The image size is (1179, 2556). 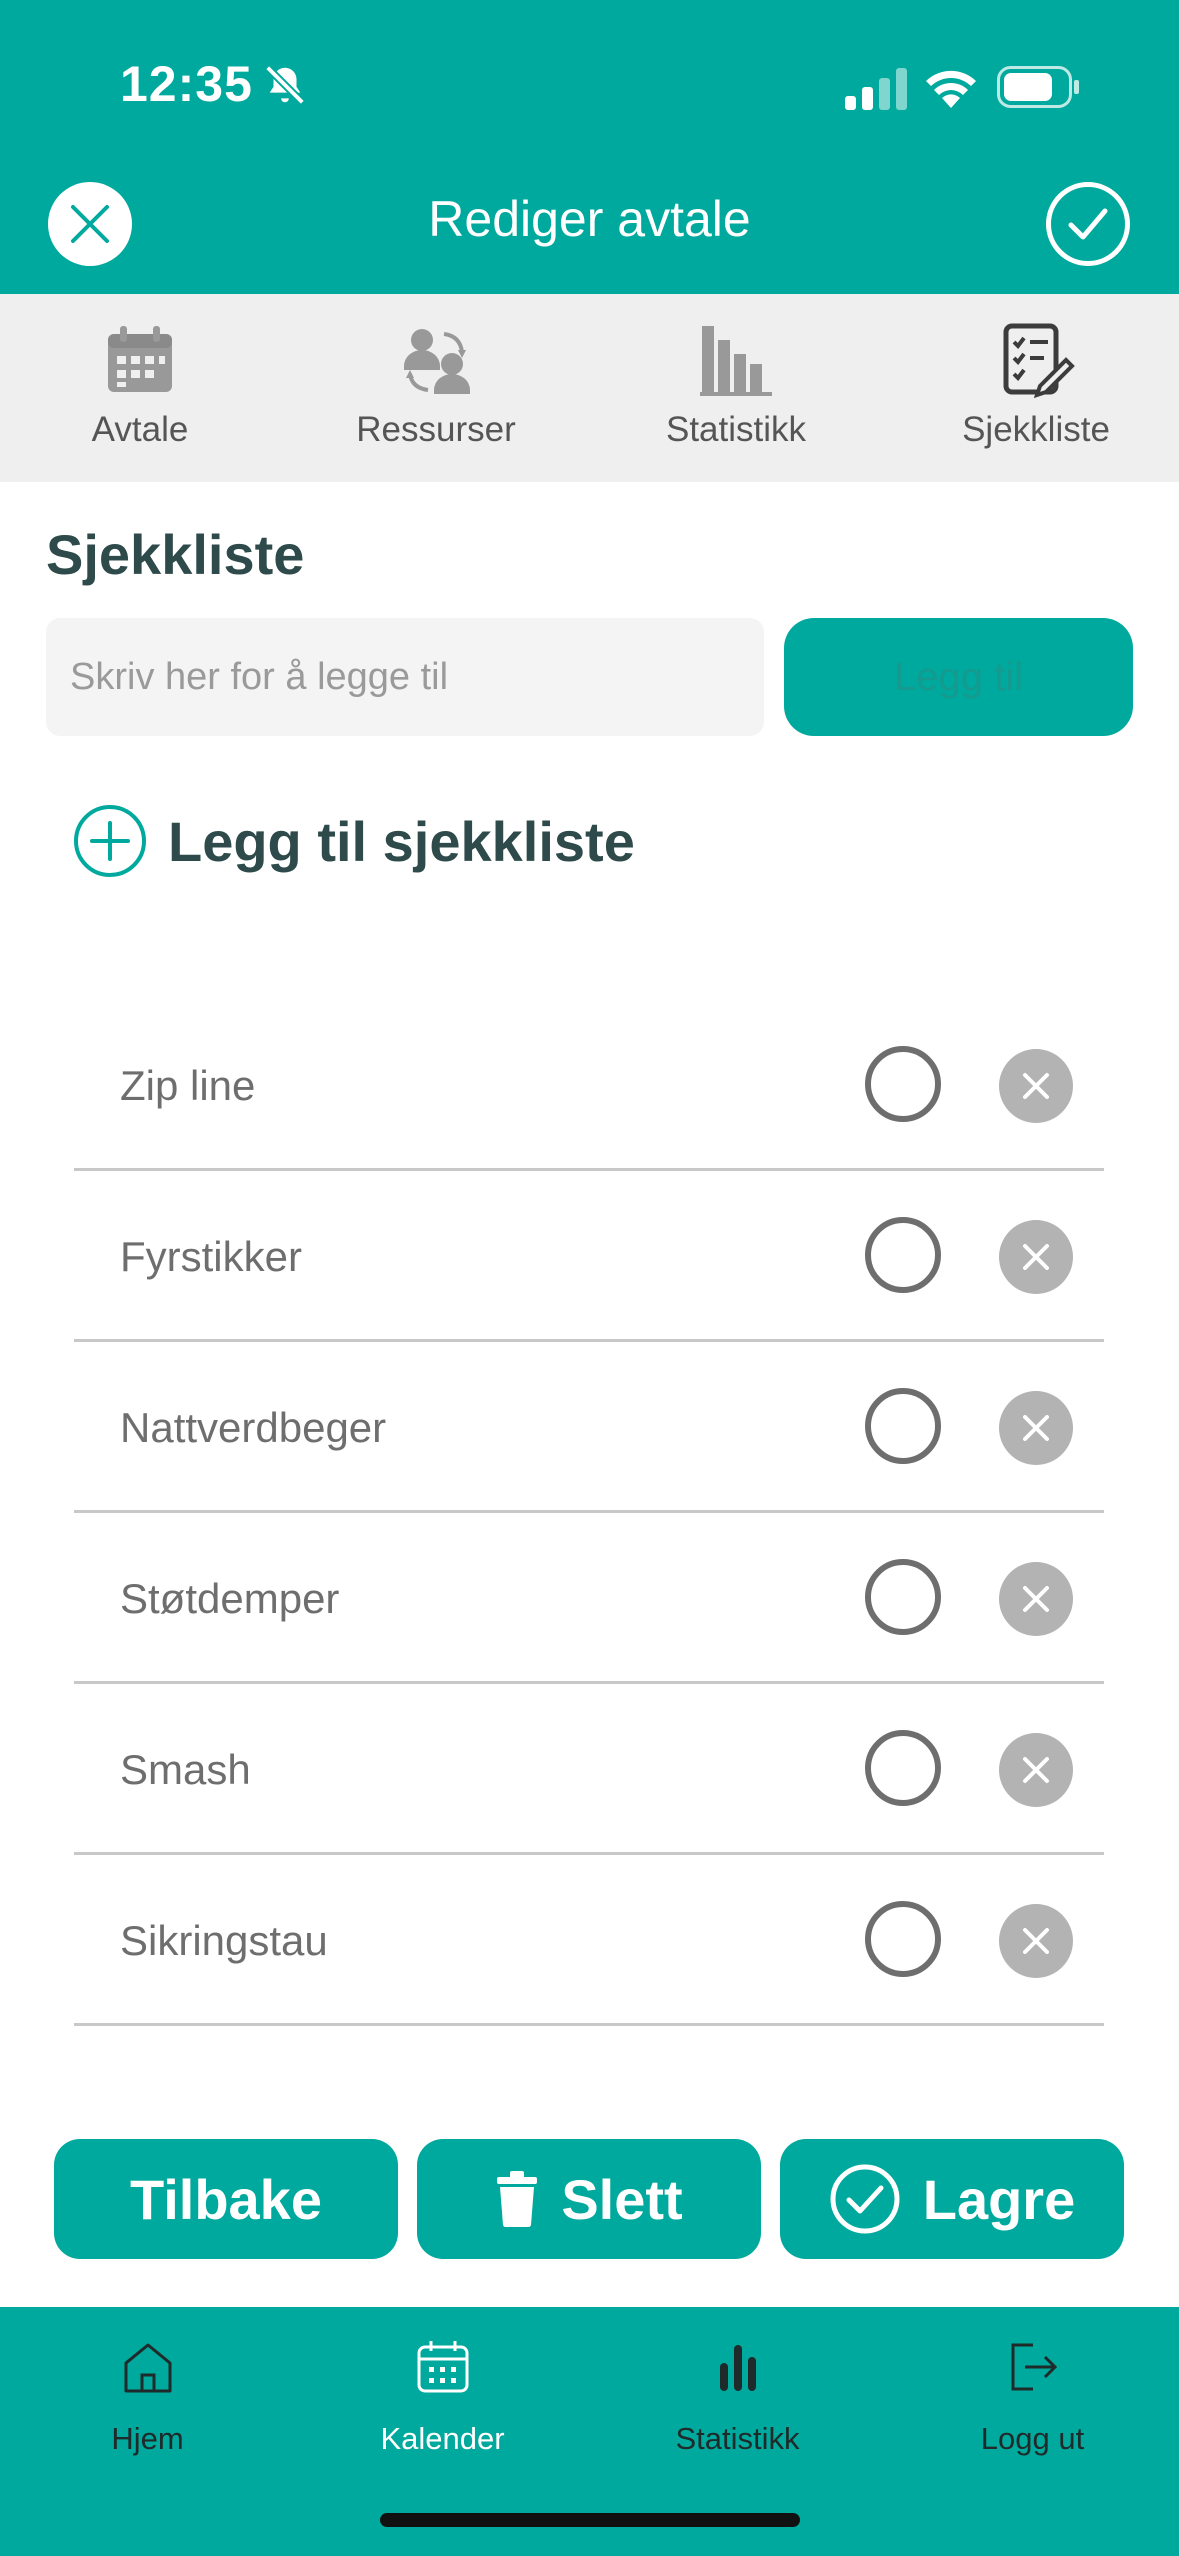 I want to click on nav-item-hjem: Hjem, so click(x=147, y=2407).